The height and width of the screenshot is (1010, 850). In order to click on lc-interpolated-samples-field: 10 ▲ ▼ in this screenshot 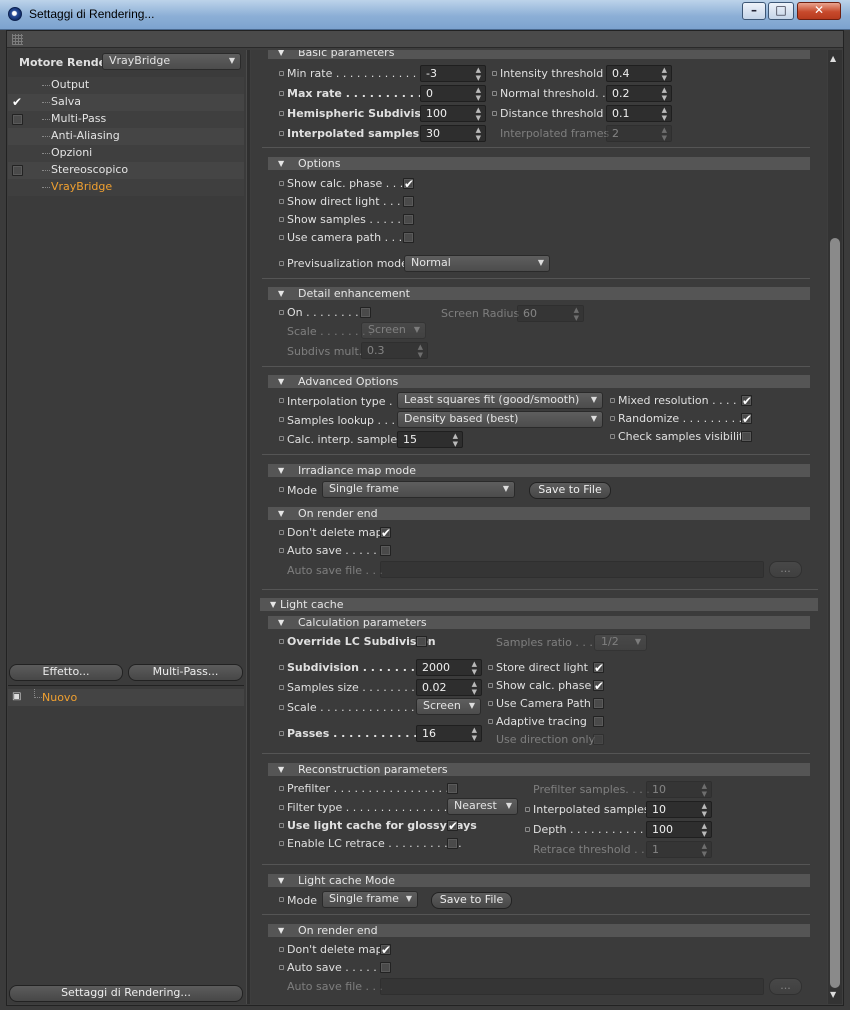, I will do `click(679, 809)`.